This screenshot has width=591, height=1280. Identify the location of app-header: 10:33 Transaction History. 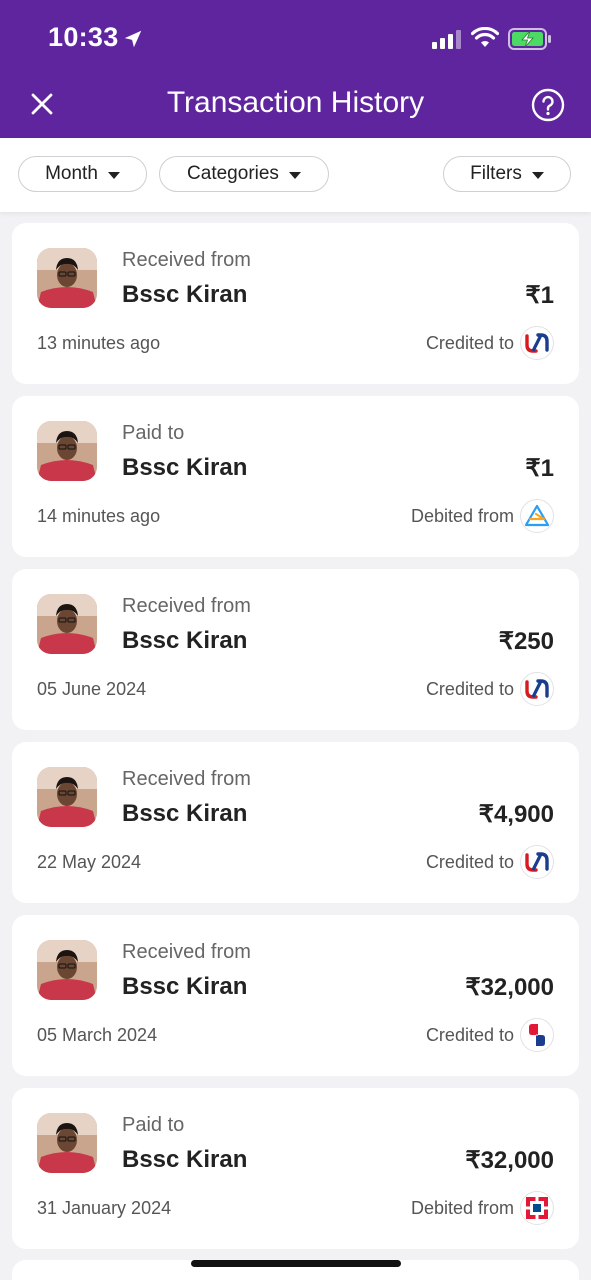
(295, 69).